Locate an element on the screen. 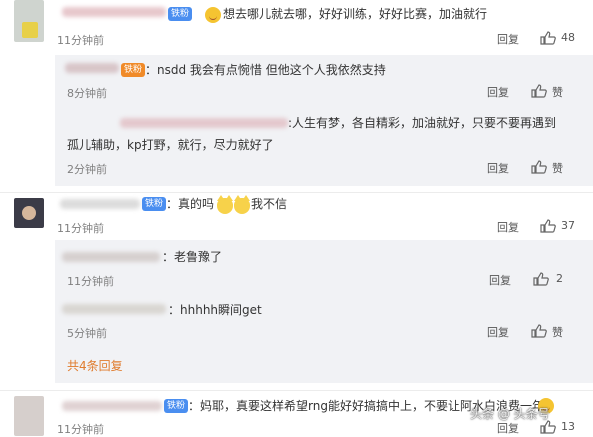  watermark: 头条 @ 头条号 is located at coordinates (510, 414).